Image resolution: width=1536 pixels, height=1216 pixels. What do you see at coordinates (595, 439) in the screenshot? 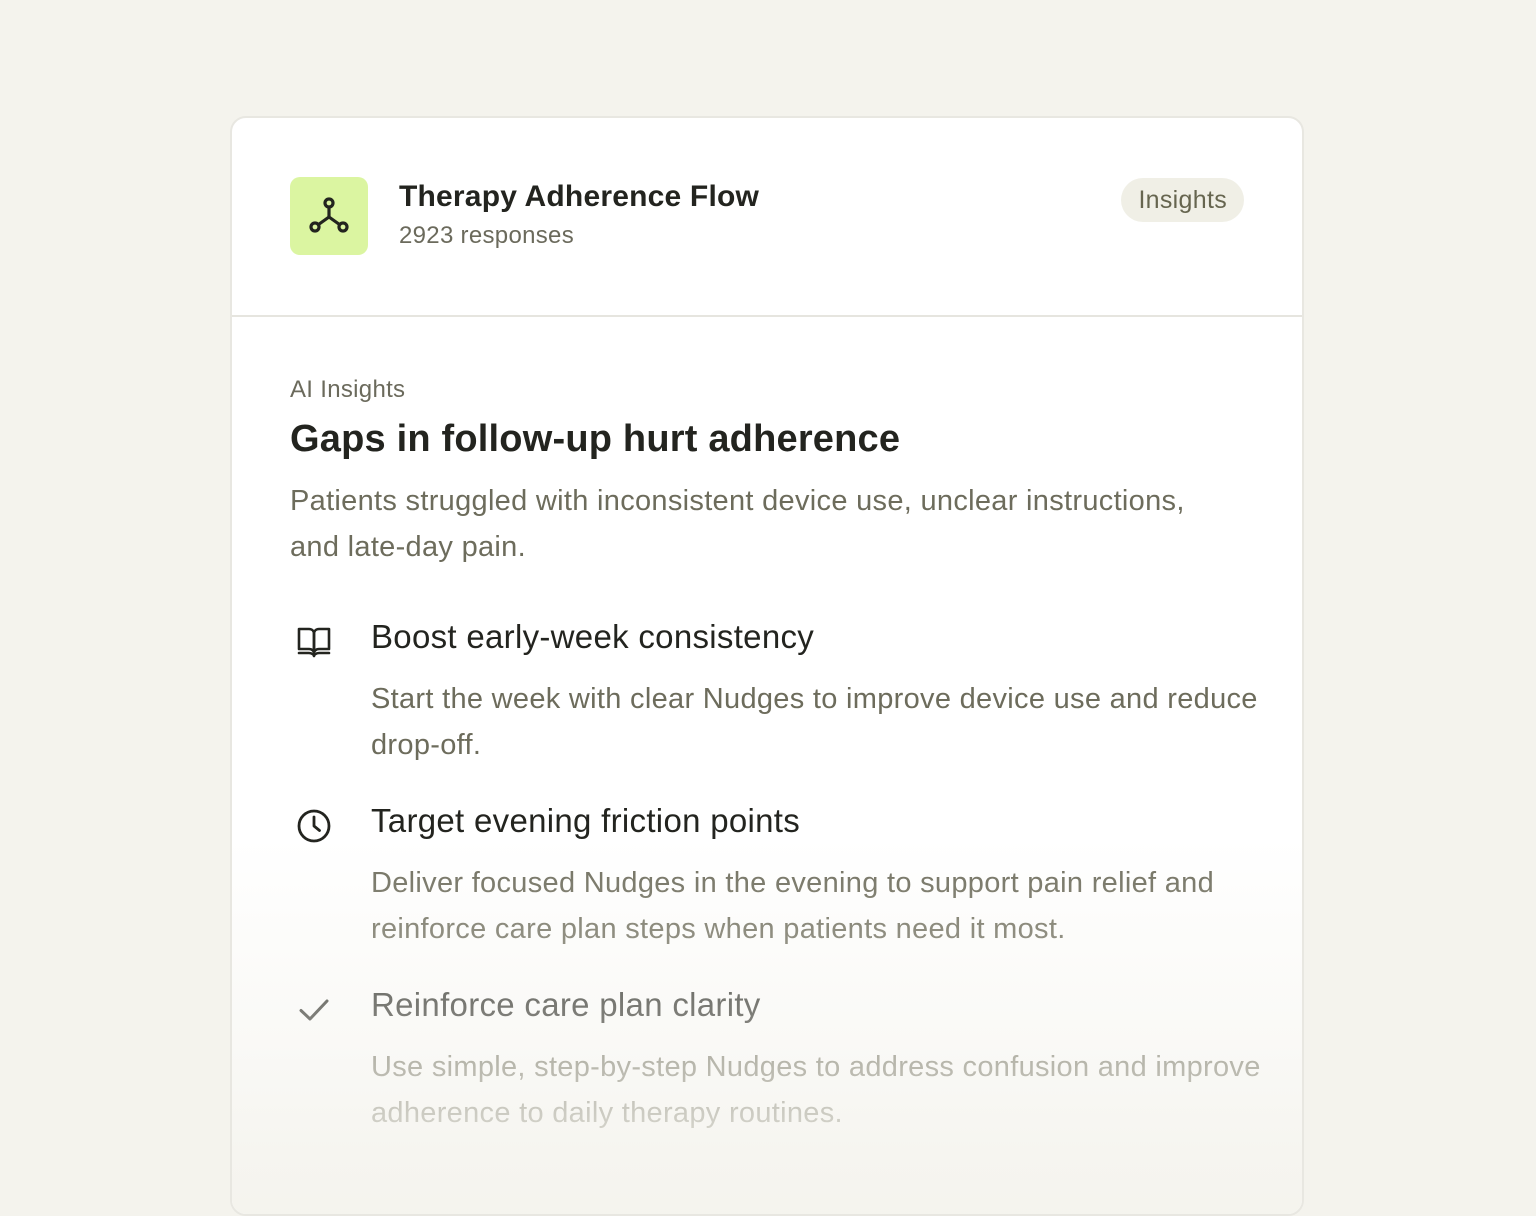
I see `insight-headline: Gaps in follow-up hurt adherence` at bounding box center [595, 439].